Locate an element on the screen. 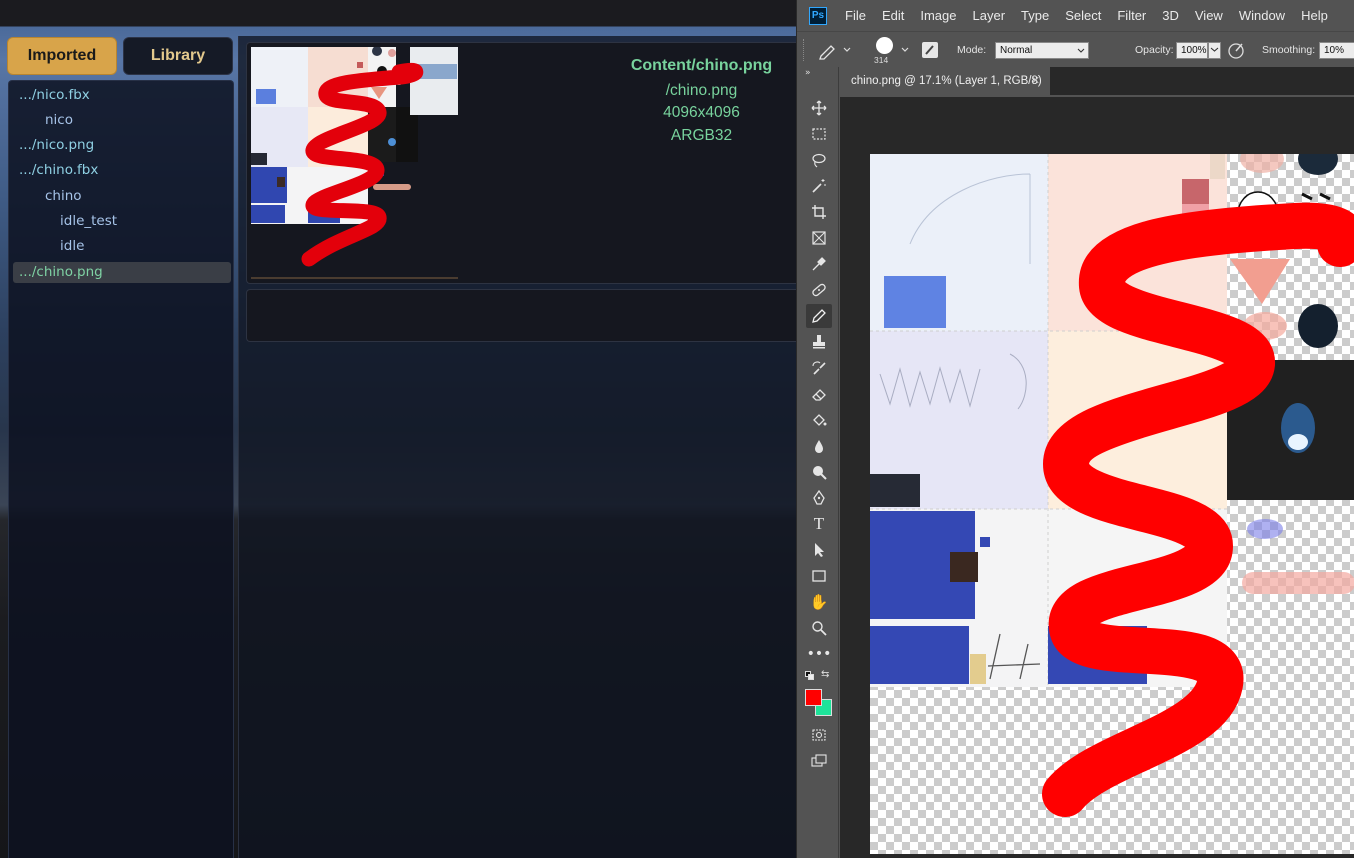 The width and height of the screenshot is (1354, 858). tool-preset-picker is located at coordinates (835, 50).